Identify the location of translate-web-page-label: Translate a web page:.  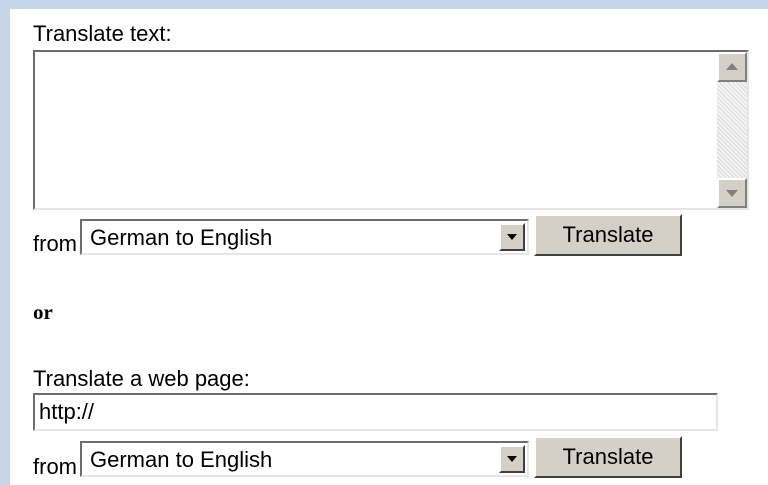
(141, 378).